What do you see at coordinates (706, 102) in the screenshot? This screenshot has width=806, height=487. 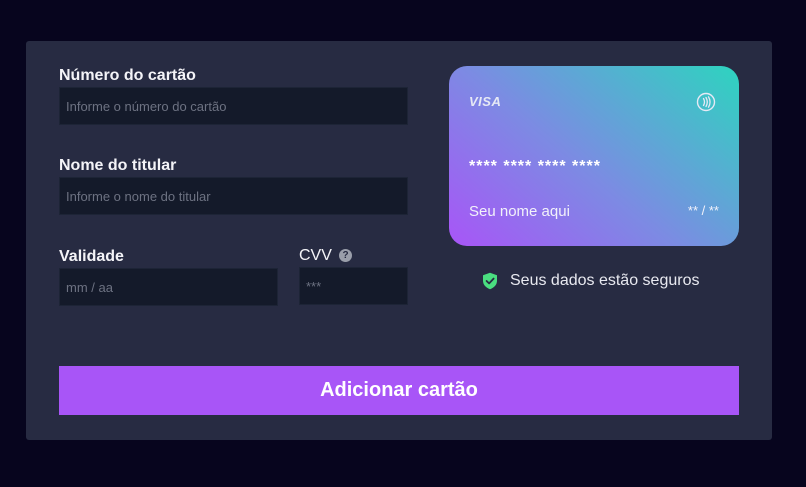 I see `contactless-icon` at bounding box center [706, 102].